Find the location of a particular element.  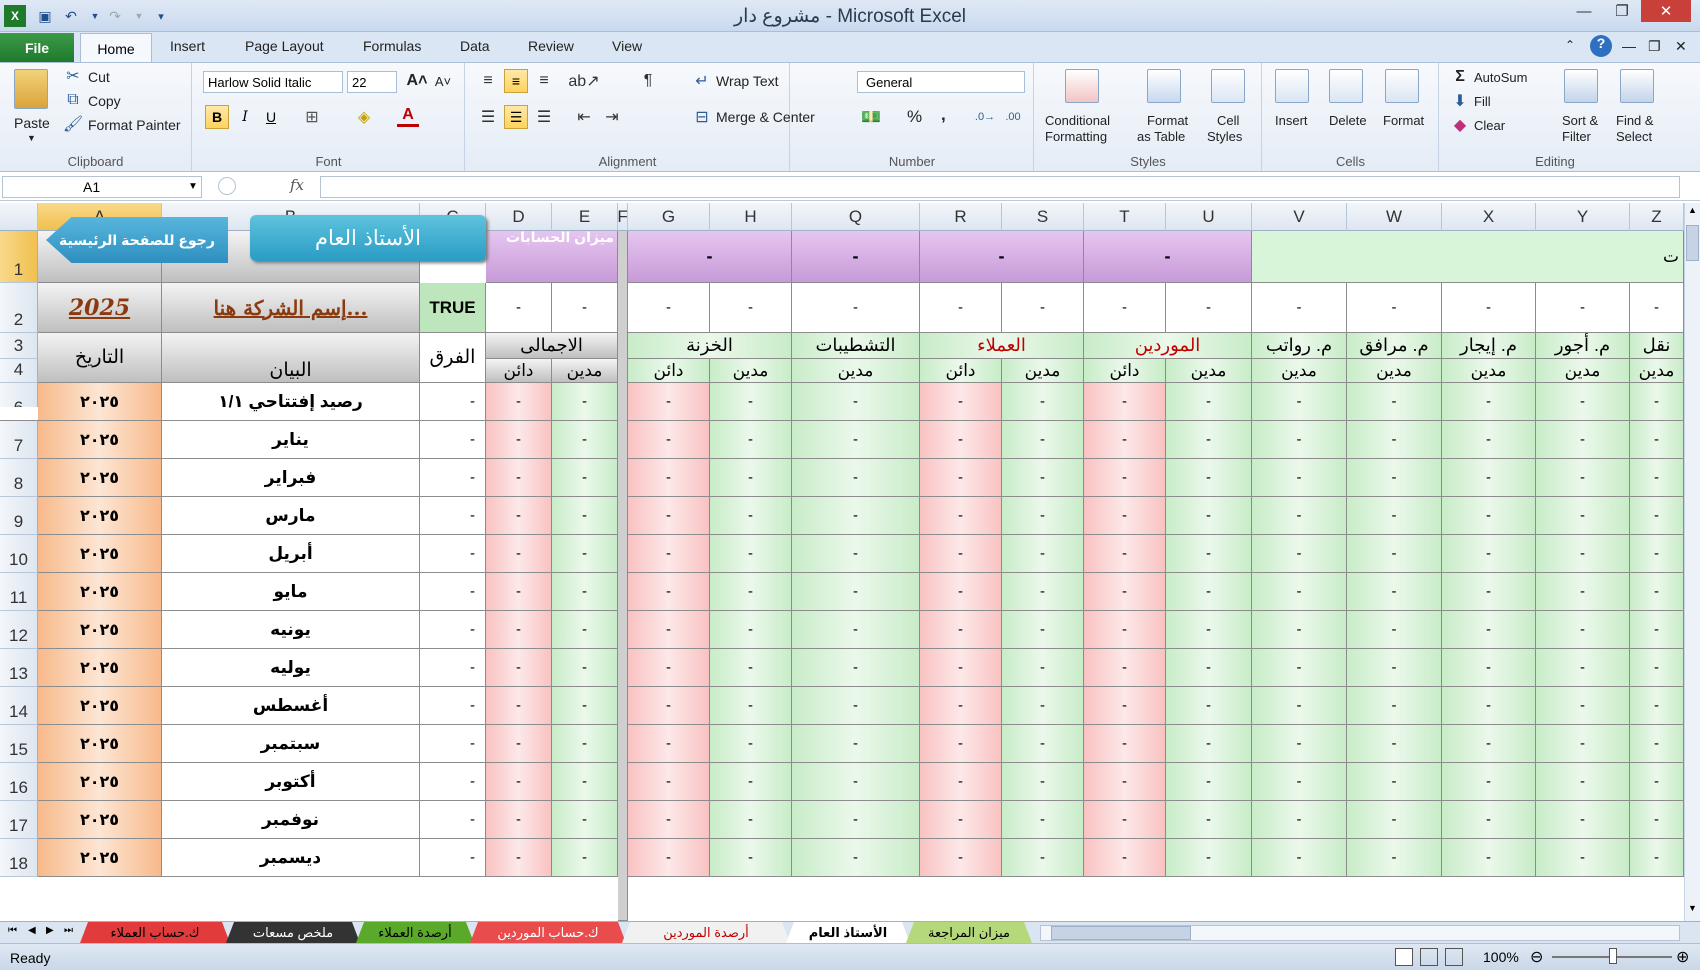

format-cells-icon is located at coordinates (1402, 86).